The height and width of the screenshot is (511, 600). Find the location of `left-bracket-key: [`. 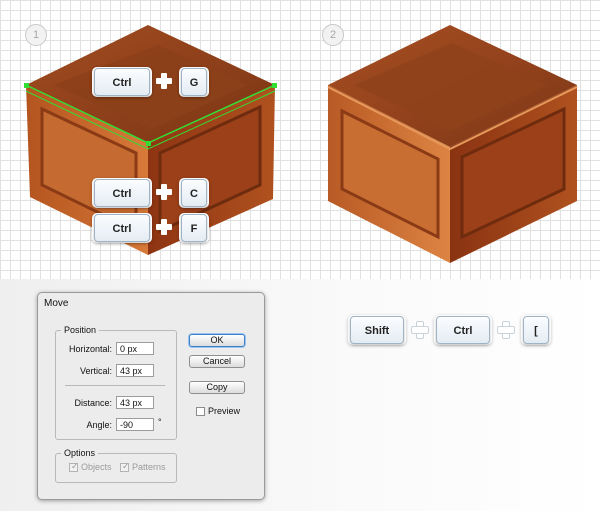

left-bracket-key: [ is located at coordinates (536, 330).